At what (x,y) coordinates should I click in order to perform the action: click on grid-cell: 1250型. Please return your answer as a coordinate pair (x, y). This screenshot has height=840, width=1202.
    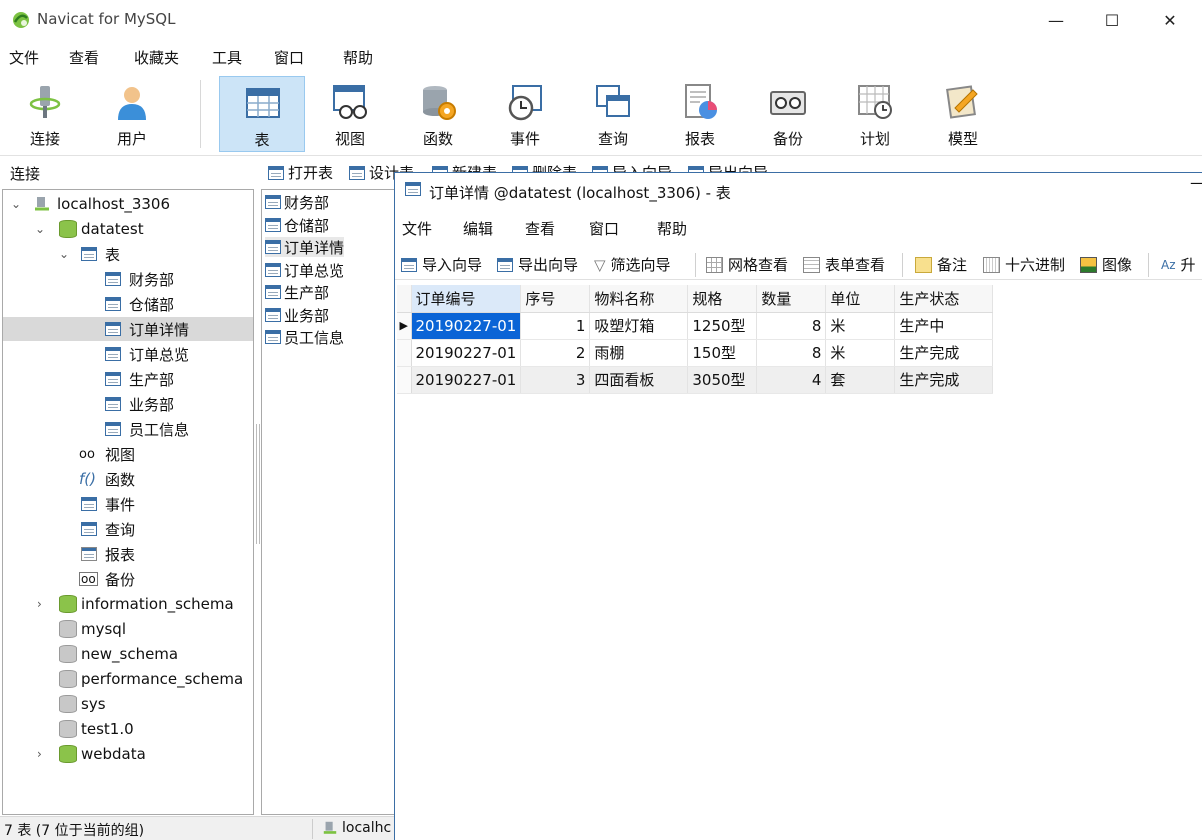
    Looking at the image, I should click on (722, 326).